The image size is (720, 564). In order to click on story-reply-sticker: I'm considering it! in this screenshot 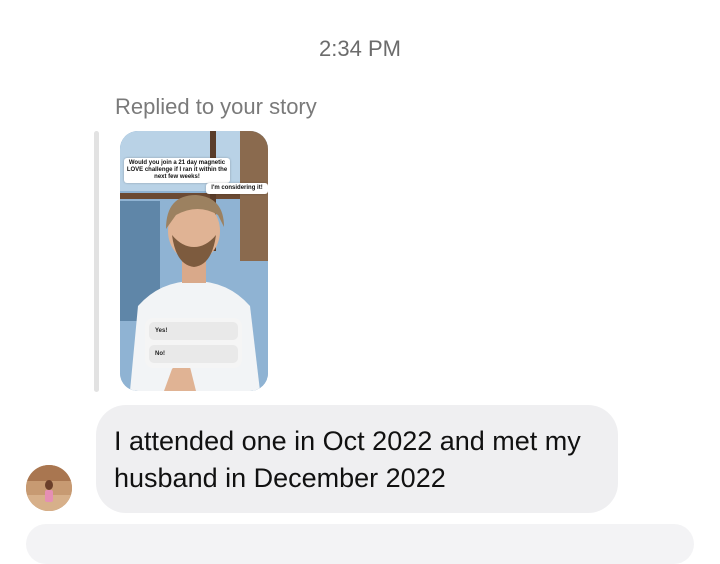, I will do `click(237, 188)`.